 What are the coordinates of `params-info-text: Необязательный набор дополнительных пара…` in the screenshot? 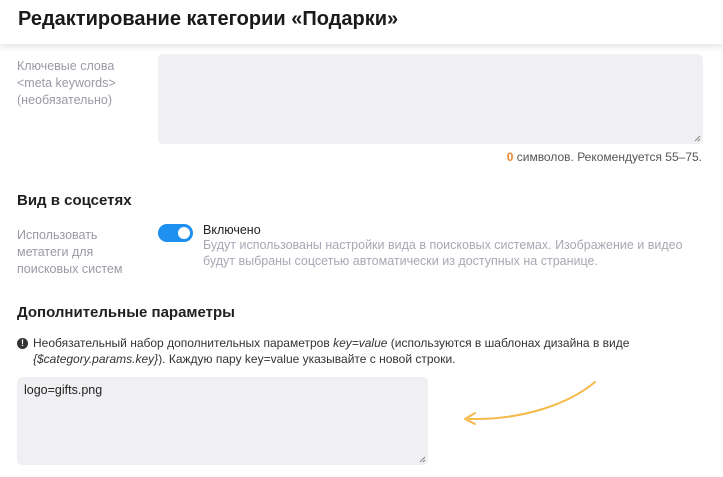 It's located at (358, 351).